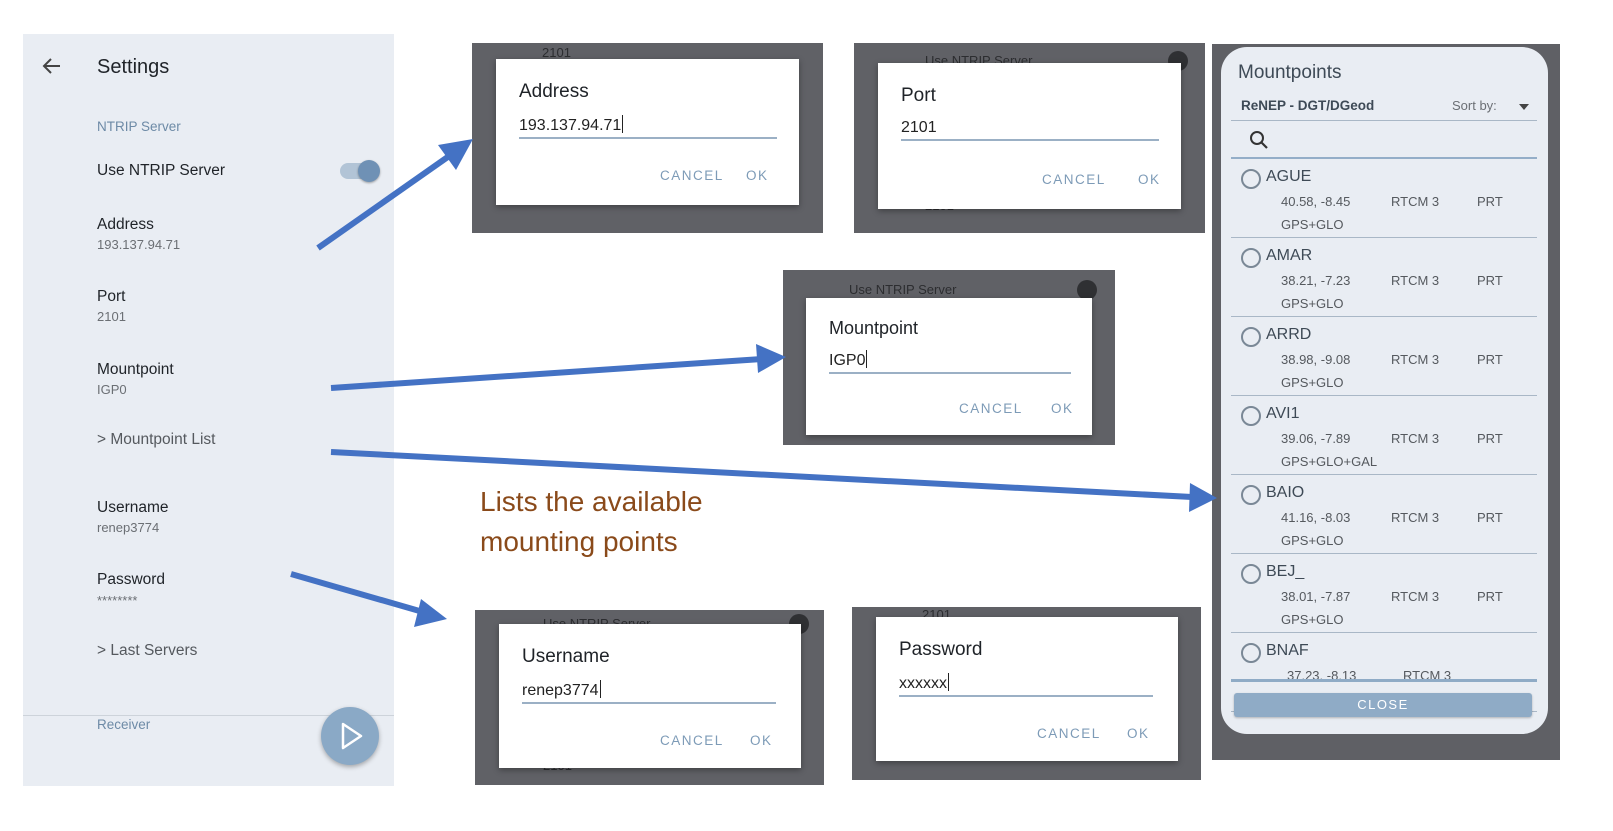  Describe the element at coordinates (558, 367) in the screenshot. I see `arrow-to-mountpoint-dialog` at that location.